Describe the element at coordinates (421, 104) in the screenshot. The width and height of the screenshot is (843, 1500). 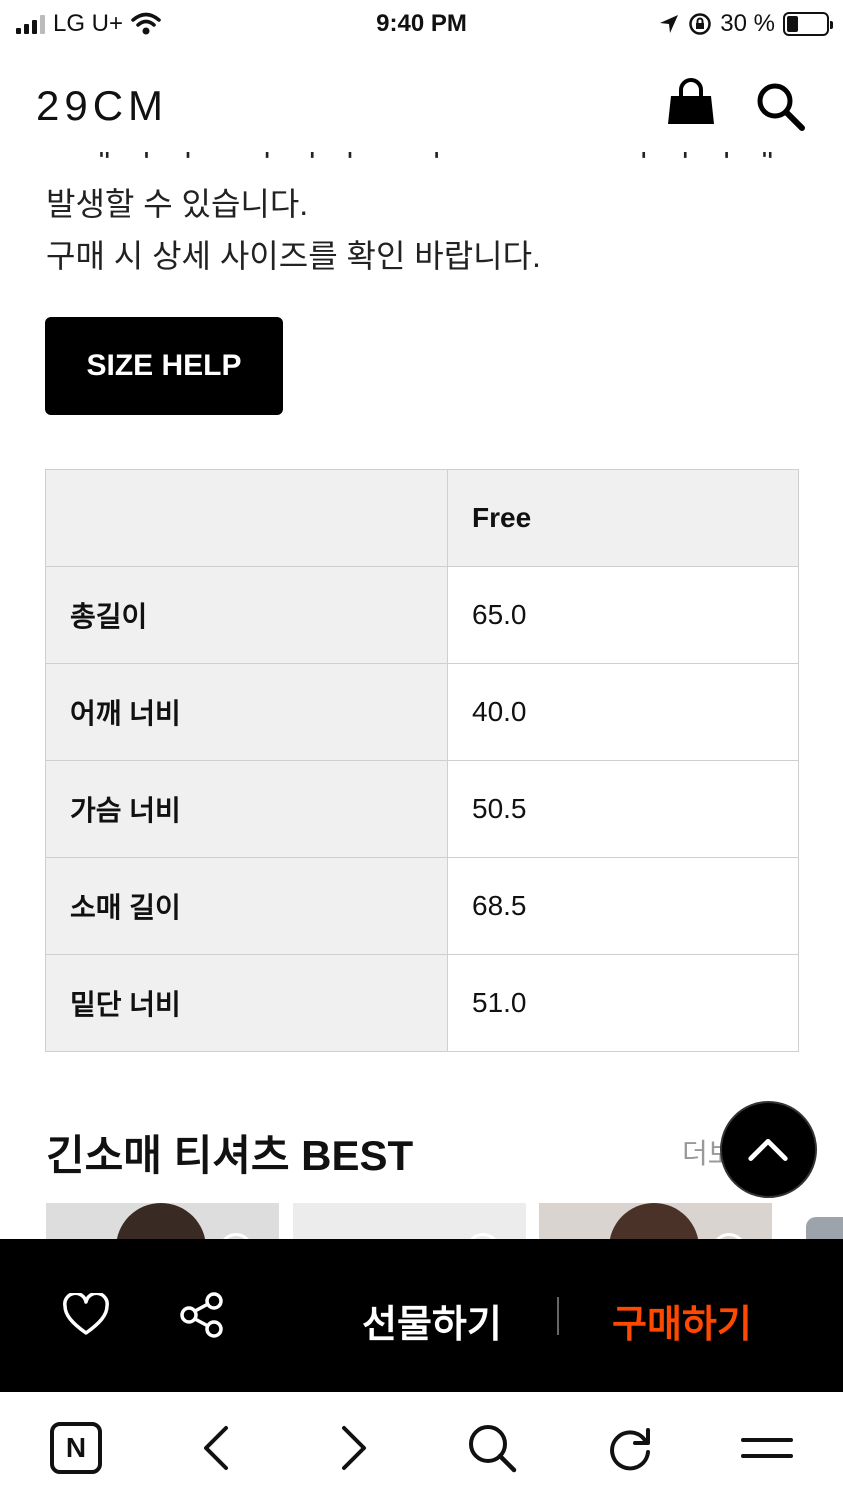
I see `app-header: 29CM` at that location.